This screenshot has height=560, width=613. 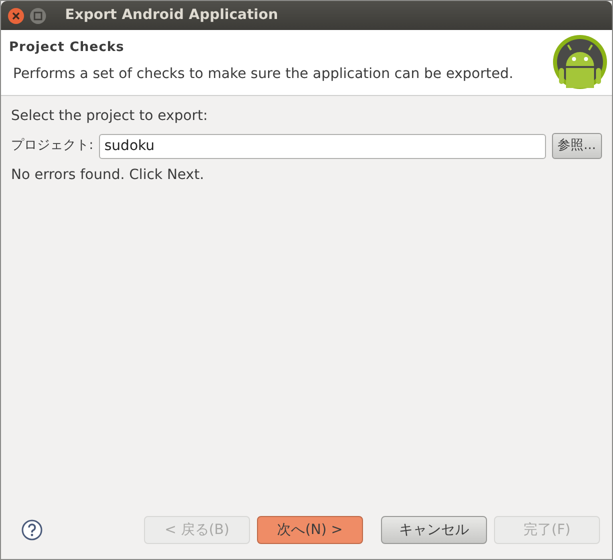 I want to click on status-text: No errors found. Click Next., so click(x=108, y=175).